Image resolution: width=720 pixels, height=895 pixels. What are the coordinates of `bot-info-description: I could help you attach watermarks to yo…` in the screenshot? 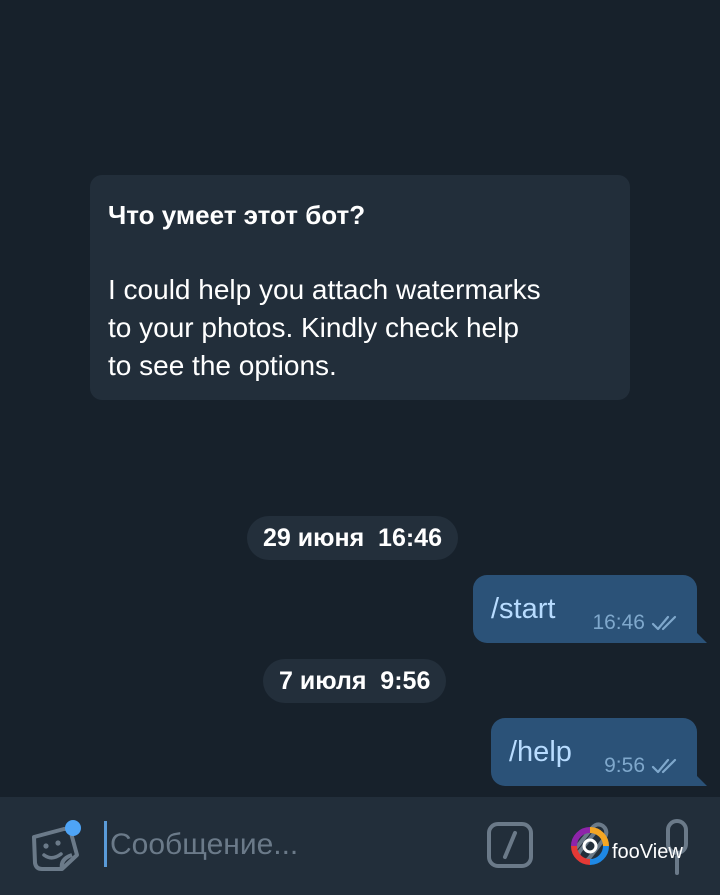 It's located at (360, 328).